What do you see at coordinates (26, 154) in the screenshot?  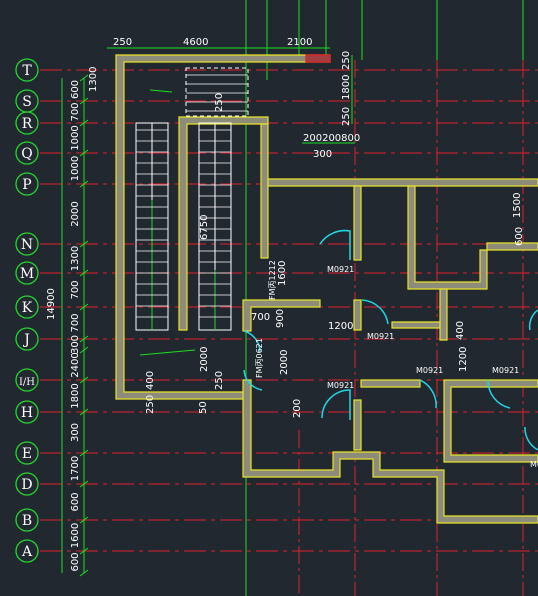 I see `axis-label: Q` at bounding box center [26, 154].